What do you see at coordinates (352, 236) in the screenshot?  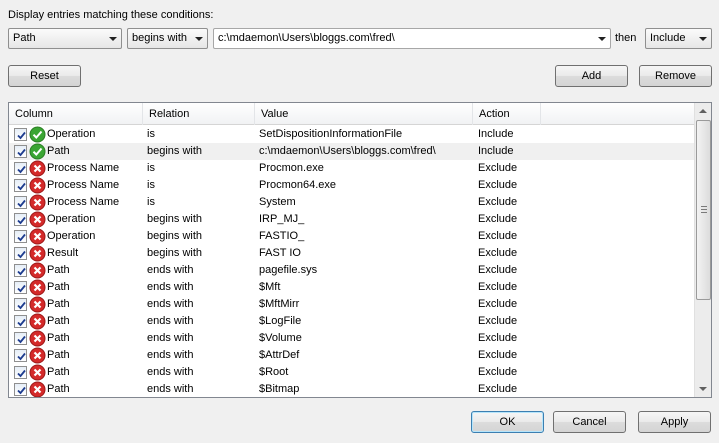 I see `table-row: Operation begins with FASTIO_ Exclude` at bounding box center [352, 236].